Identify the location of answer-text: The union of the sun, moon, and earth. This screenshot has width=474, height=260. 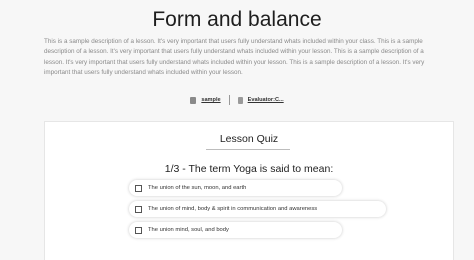
(197, 188).